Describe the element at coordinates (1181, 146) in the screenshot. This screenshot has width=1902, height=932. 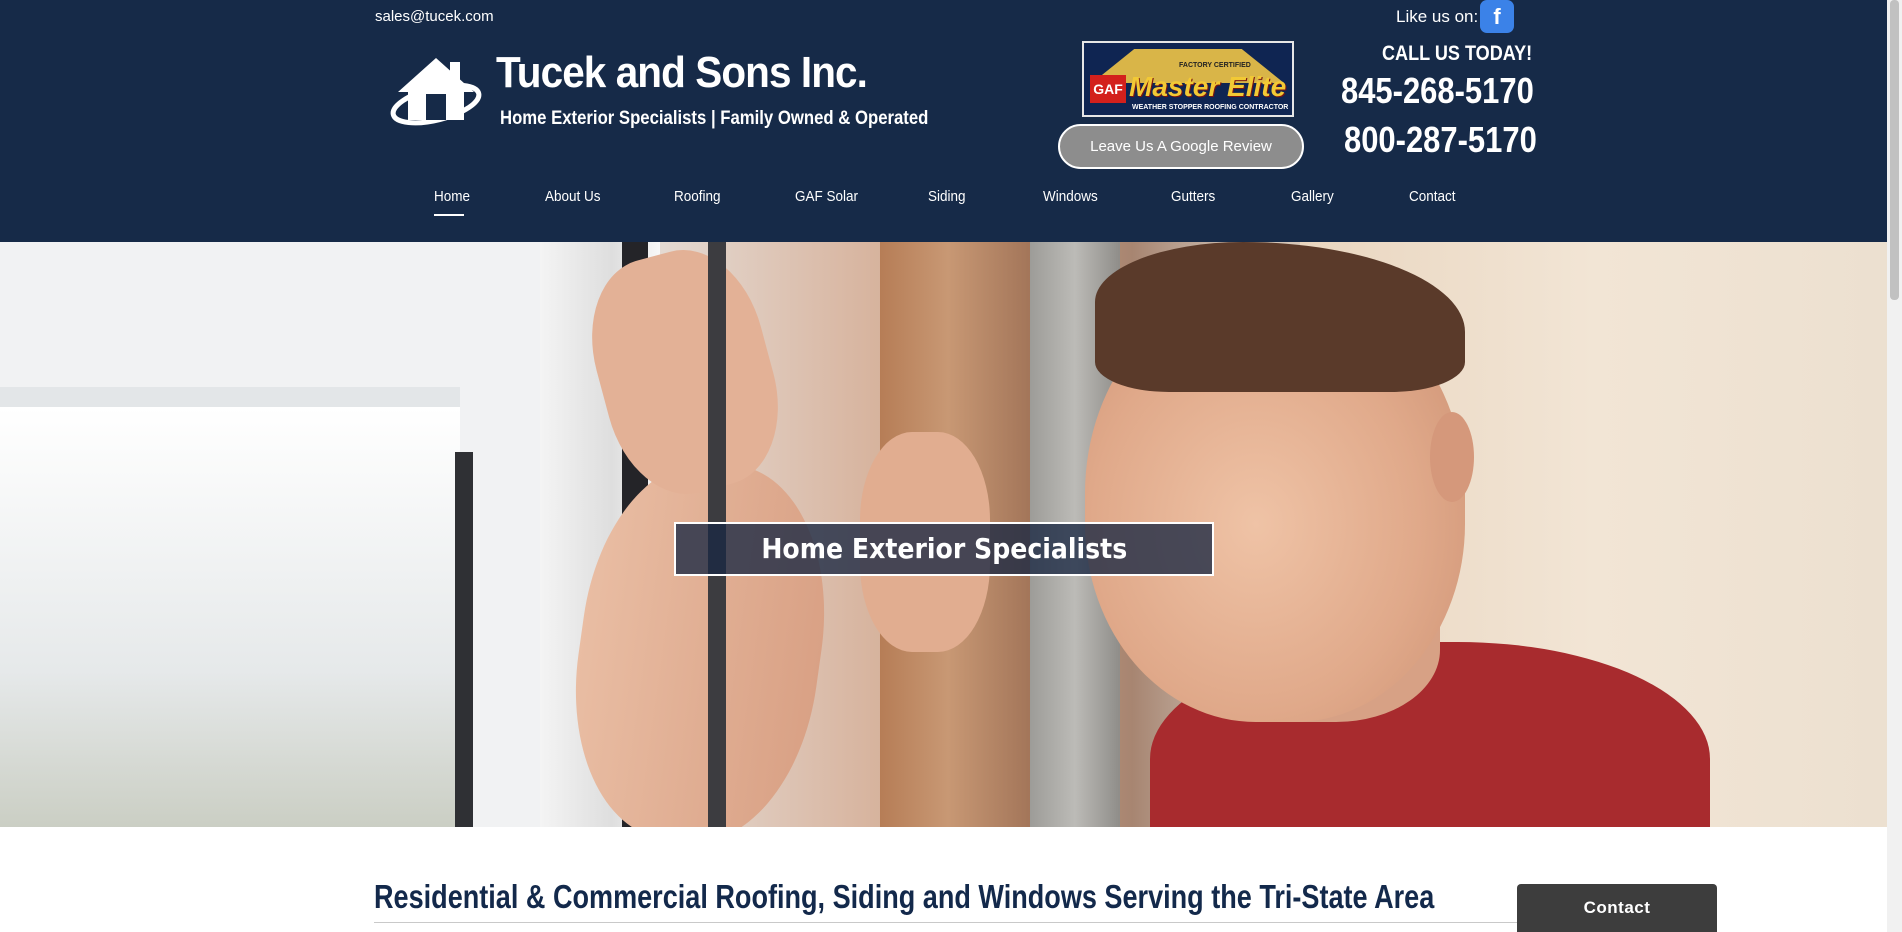
I see `google-review-button: Leave Us A Google Review` at that location.